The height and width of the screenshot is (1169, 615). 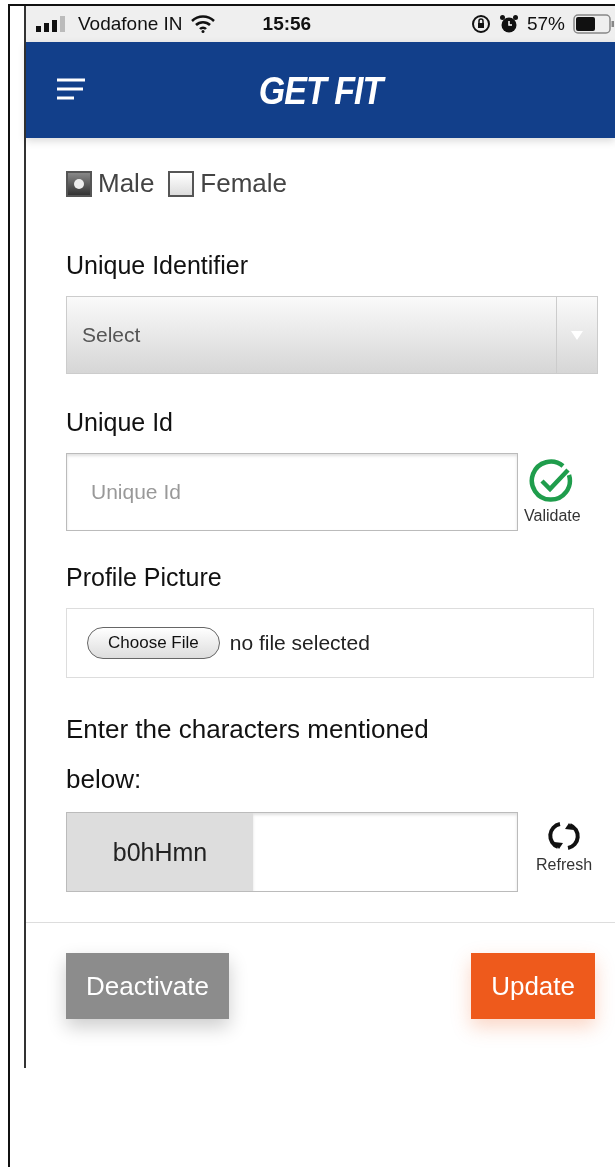 I want to click on captcha-instruction: Enter the characters mentioned below:, so click(x=248, y=754).